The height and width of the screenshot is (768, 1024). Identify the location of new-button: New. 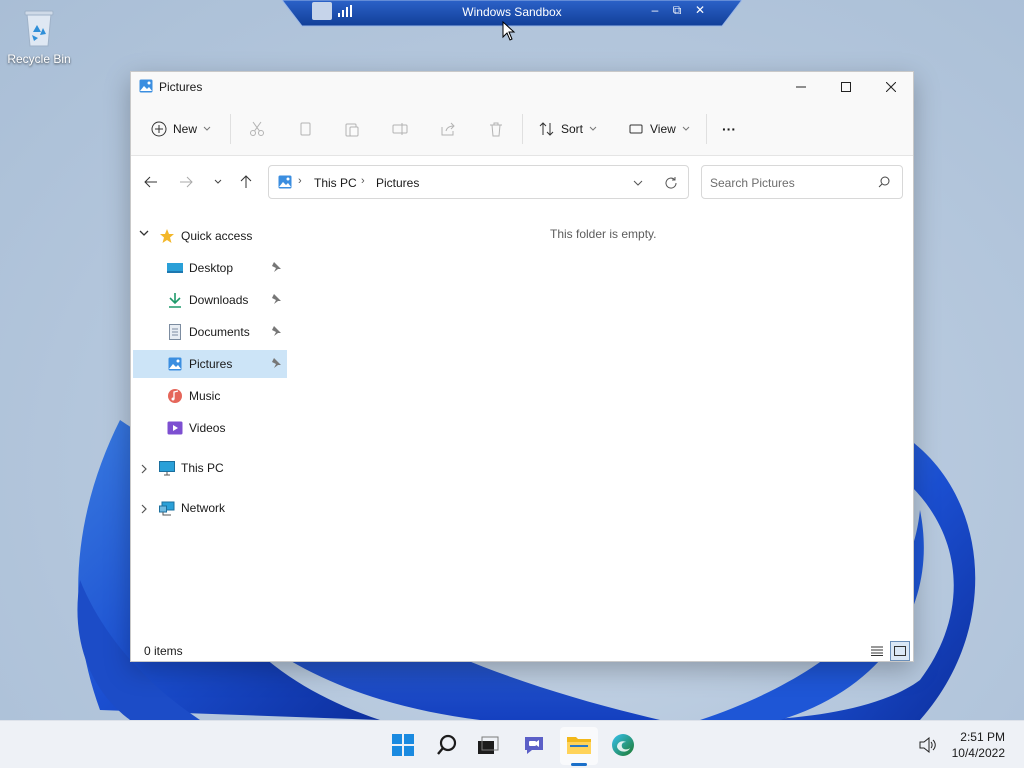
(181, 129).